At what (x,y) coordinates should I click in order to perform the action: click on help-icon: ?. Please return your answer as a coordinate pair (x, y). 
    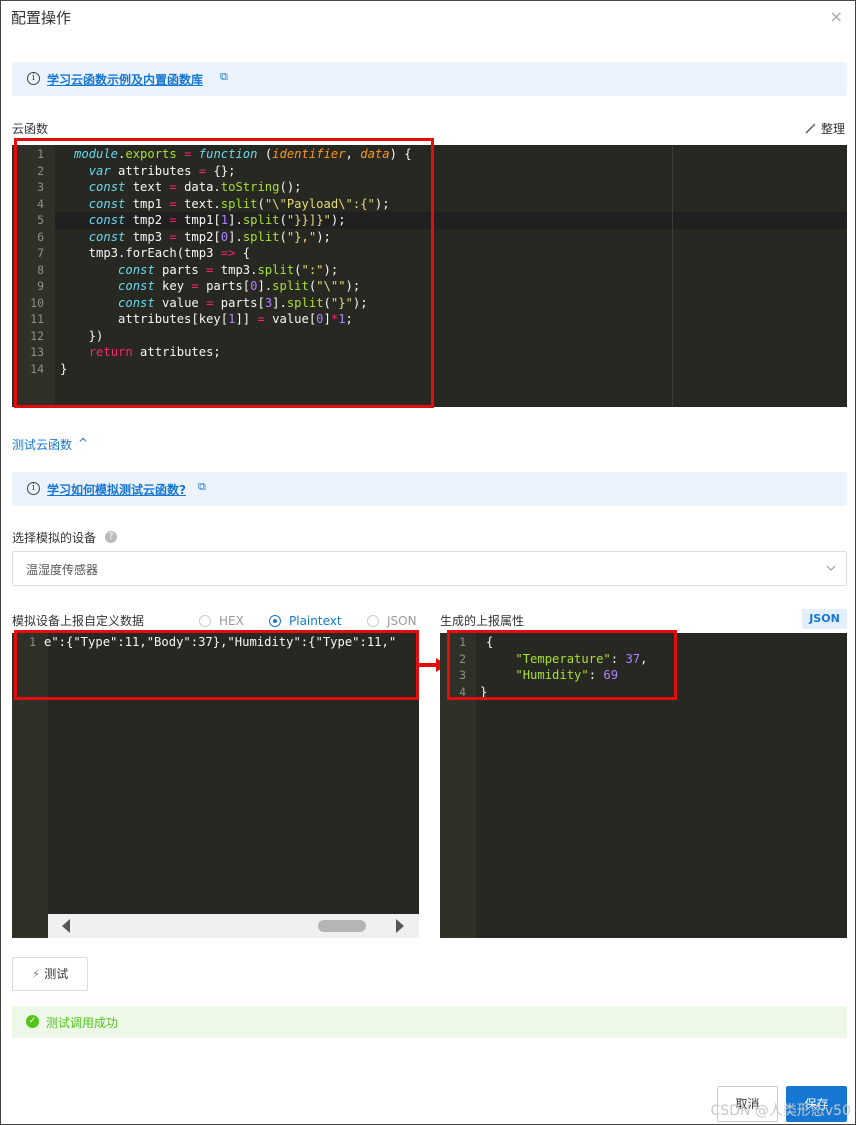
    Looking at the image, I should click on (111, 537).